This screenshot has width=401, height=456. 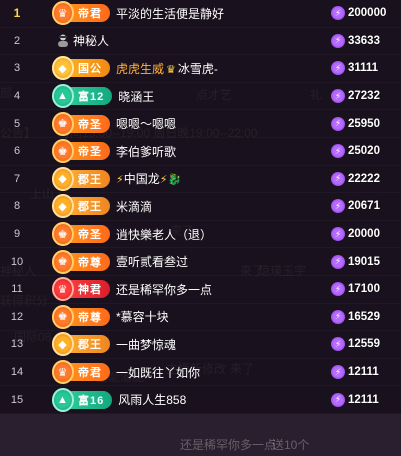 I want to click on rank-number: 4, so click(x=17, y=96).